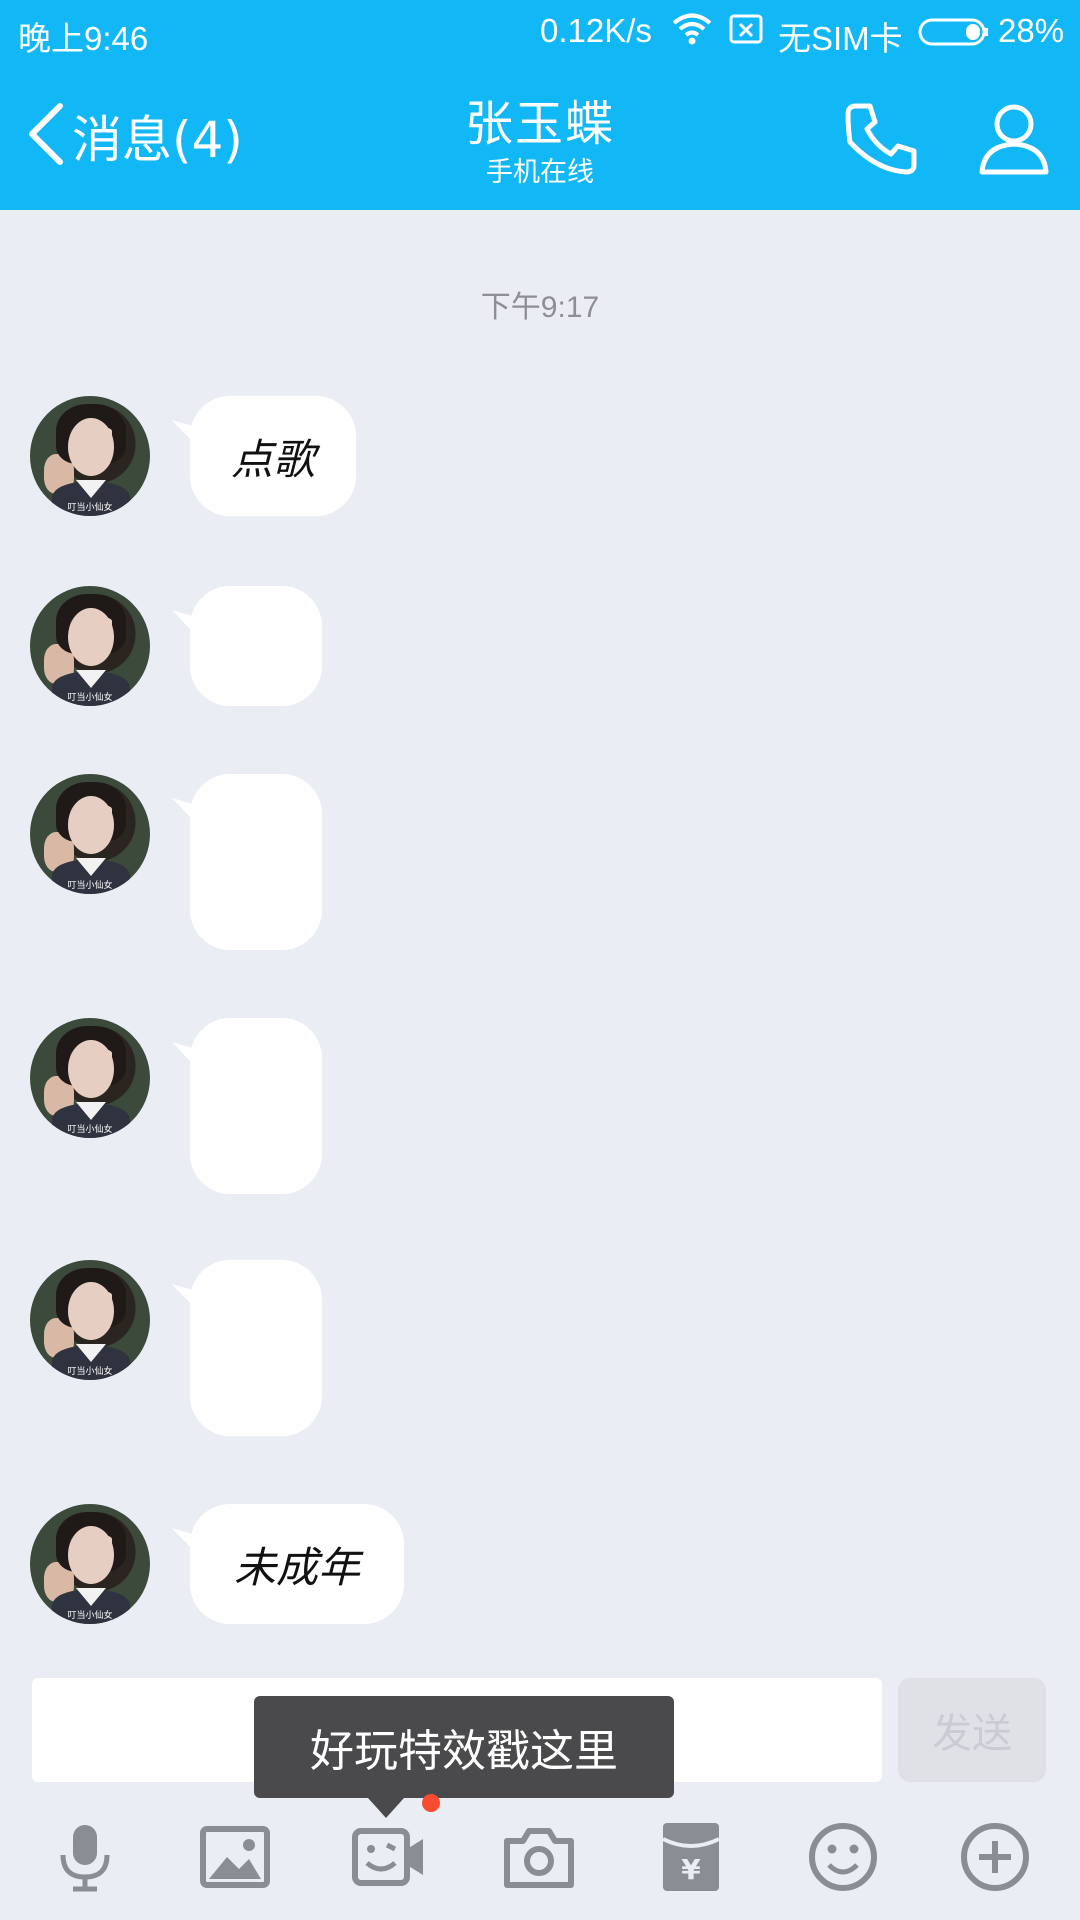 Image resolution: width=1080 pixels, height=1920 pixels. I want to click on no-sim-icon, so click(746, 33).